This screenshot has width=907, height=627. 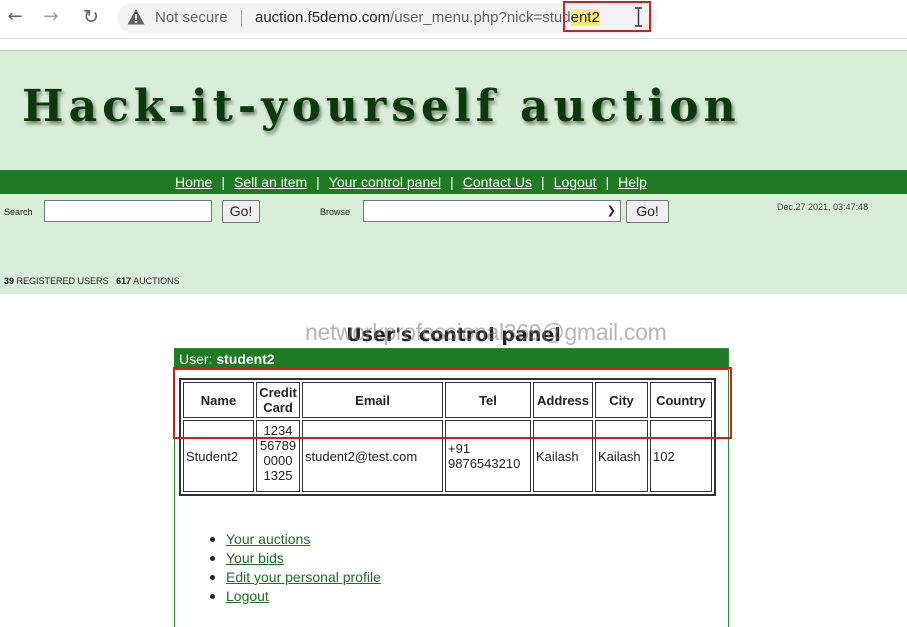 What do you see at coordinates (632, 182) in the screenshot?
I see `menu-help-link: Help` at bounding box center [632, 182].